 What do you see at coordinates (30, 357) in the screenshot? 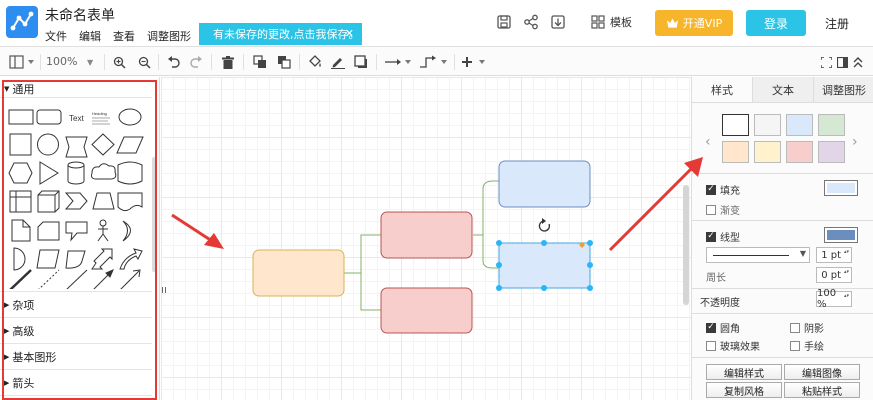
I see `section-basic-shapes: ▶ 基本图形` at bounding box center [30, 357].